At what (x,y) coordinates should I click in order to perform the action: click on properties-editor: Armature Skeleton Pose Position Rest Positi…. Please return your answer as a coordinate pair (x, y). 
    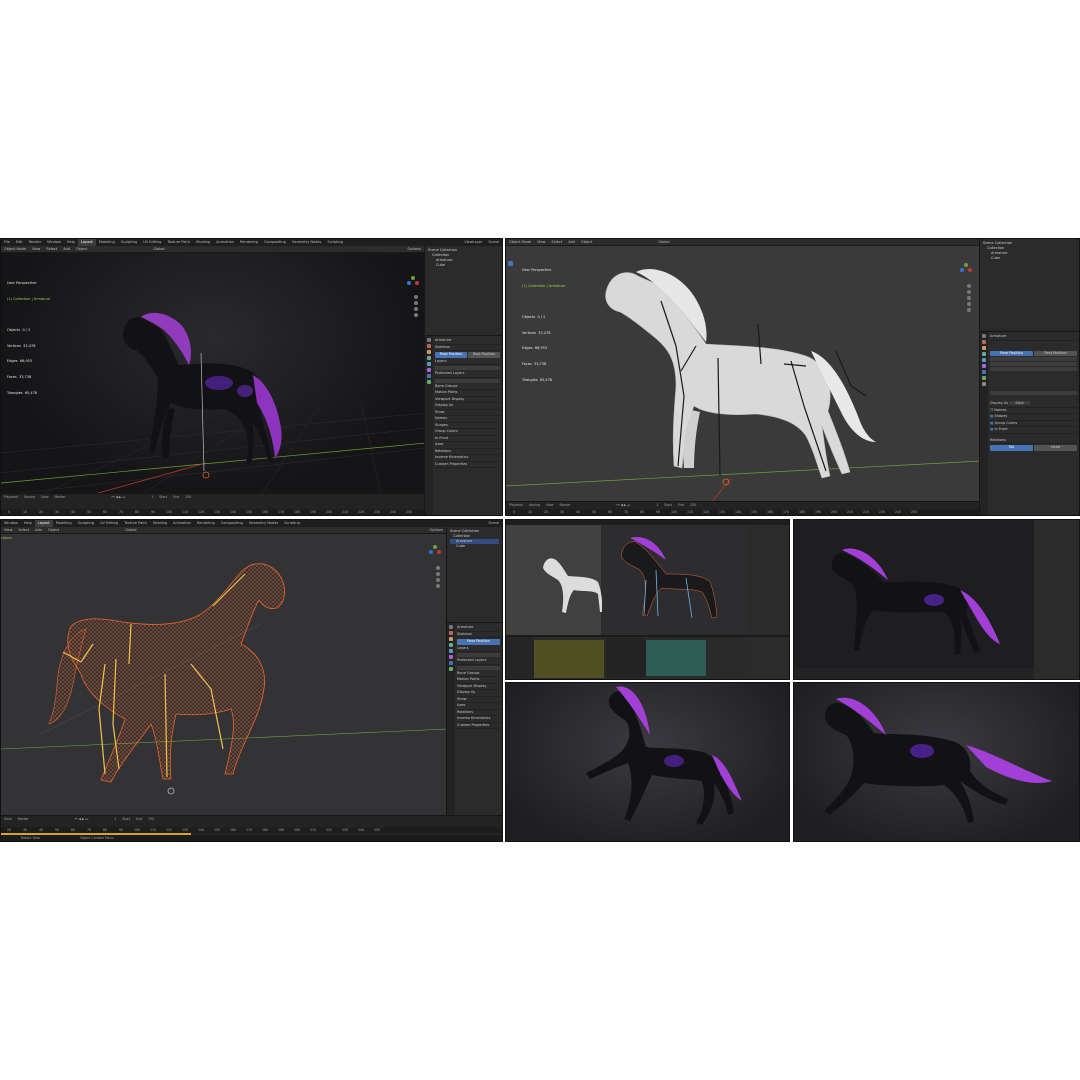
    Looking at the image, I should click on (463, 425).